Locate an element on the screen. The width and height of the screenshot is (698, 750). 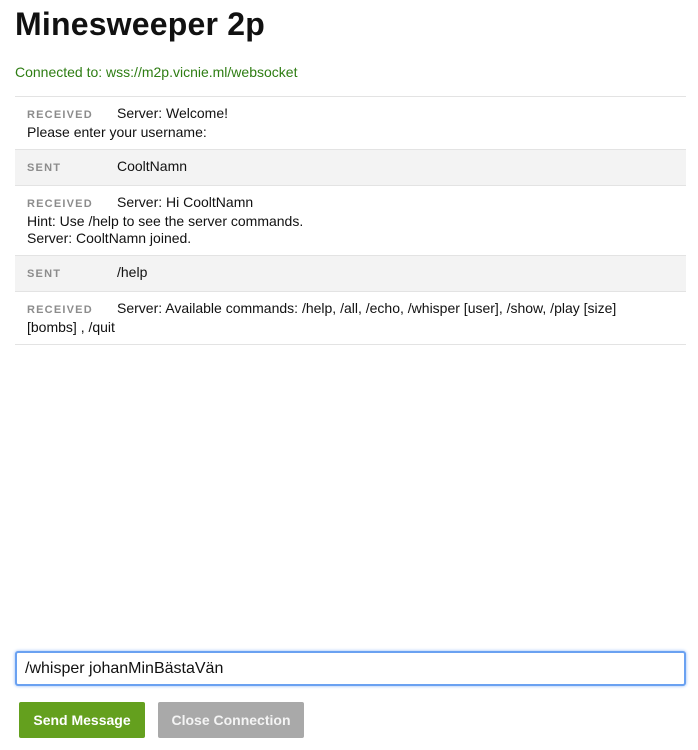
entry-text: /help is located at coordinates (132, 272).